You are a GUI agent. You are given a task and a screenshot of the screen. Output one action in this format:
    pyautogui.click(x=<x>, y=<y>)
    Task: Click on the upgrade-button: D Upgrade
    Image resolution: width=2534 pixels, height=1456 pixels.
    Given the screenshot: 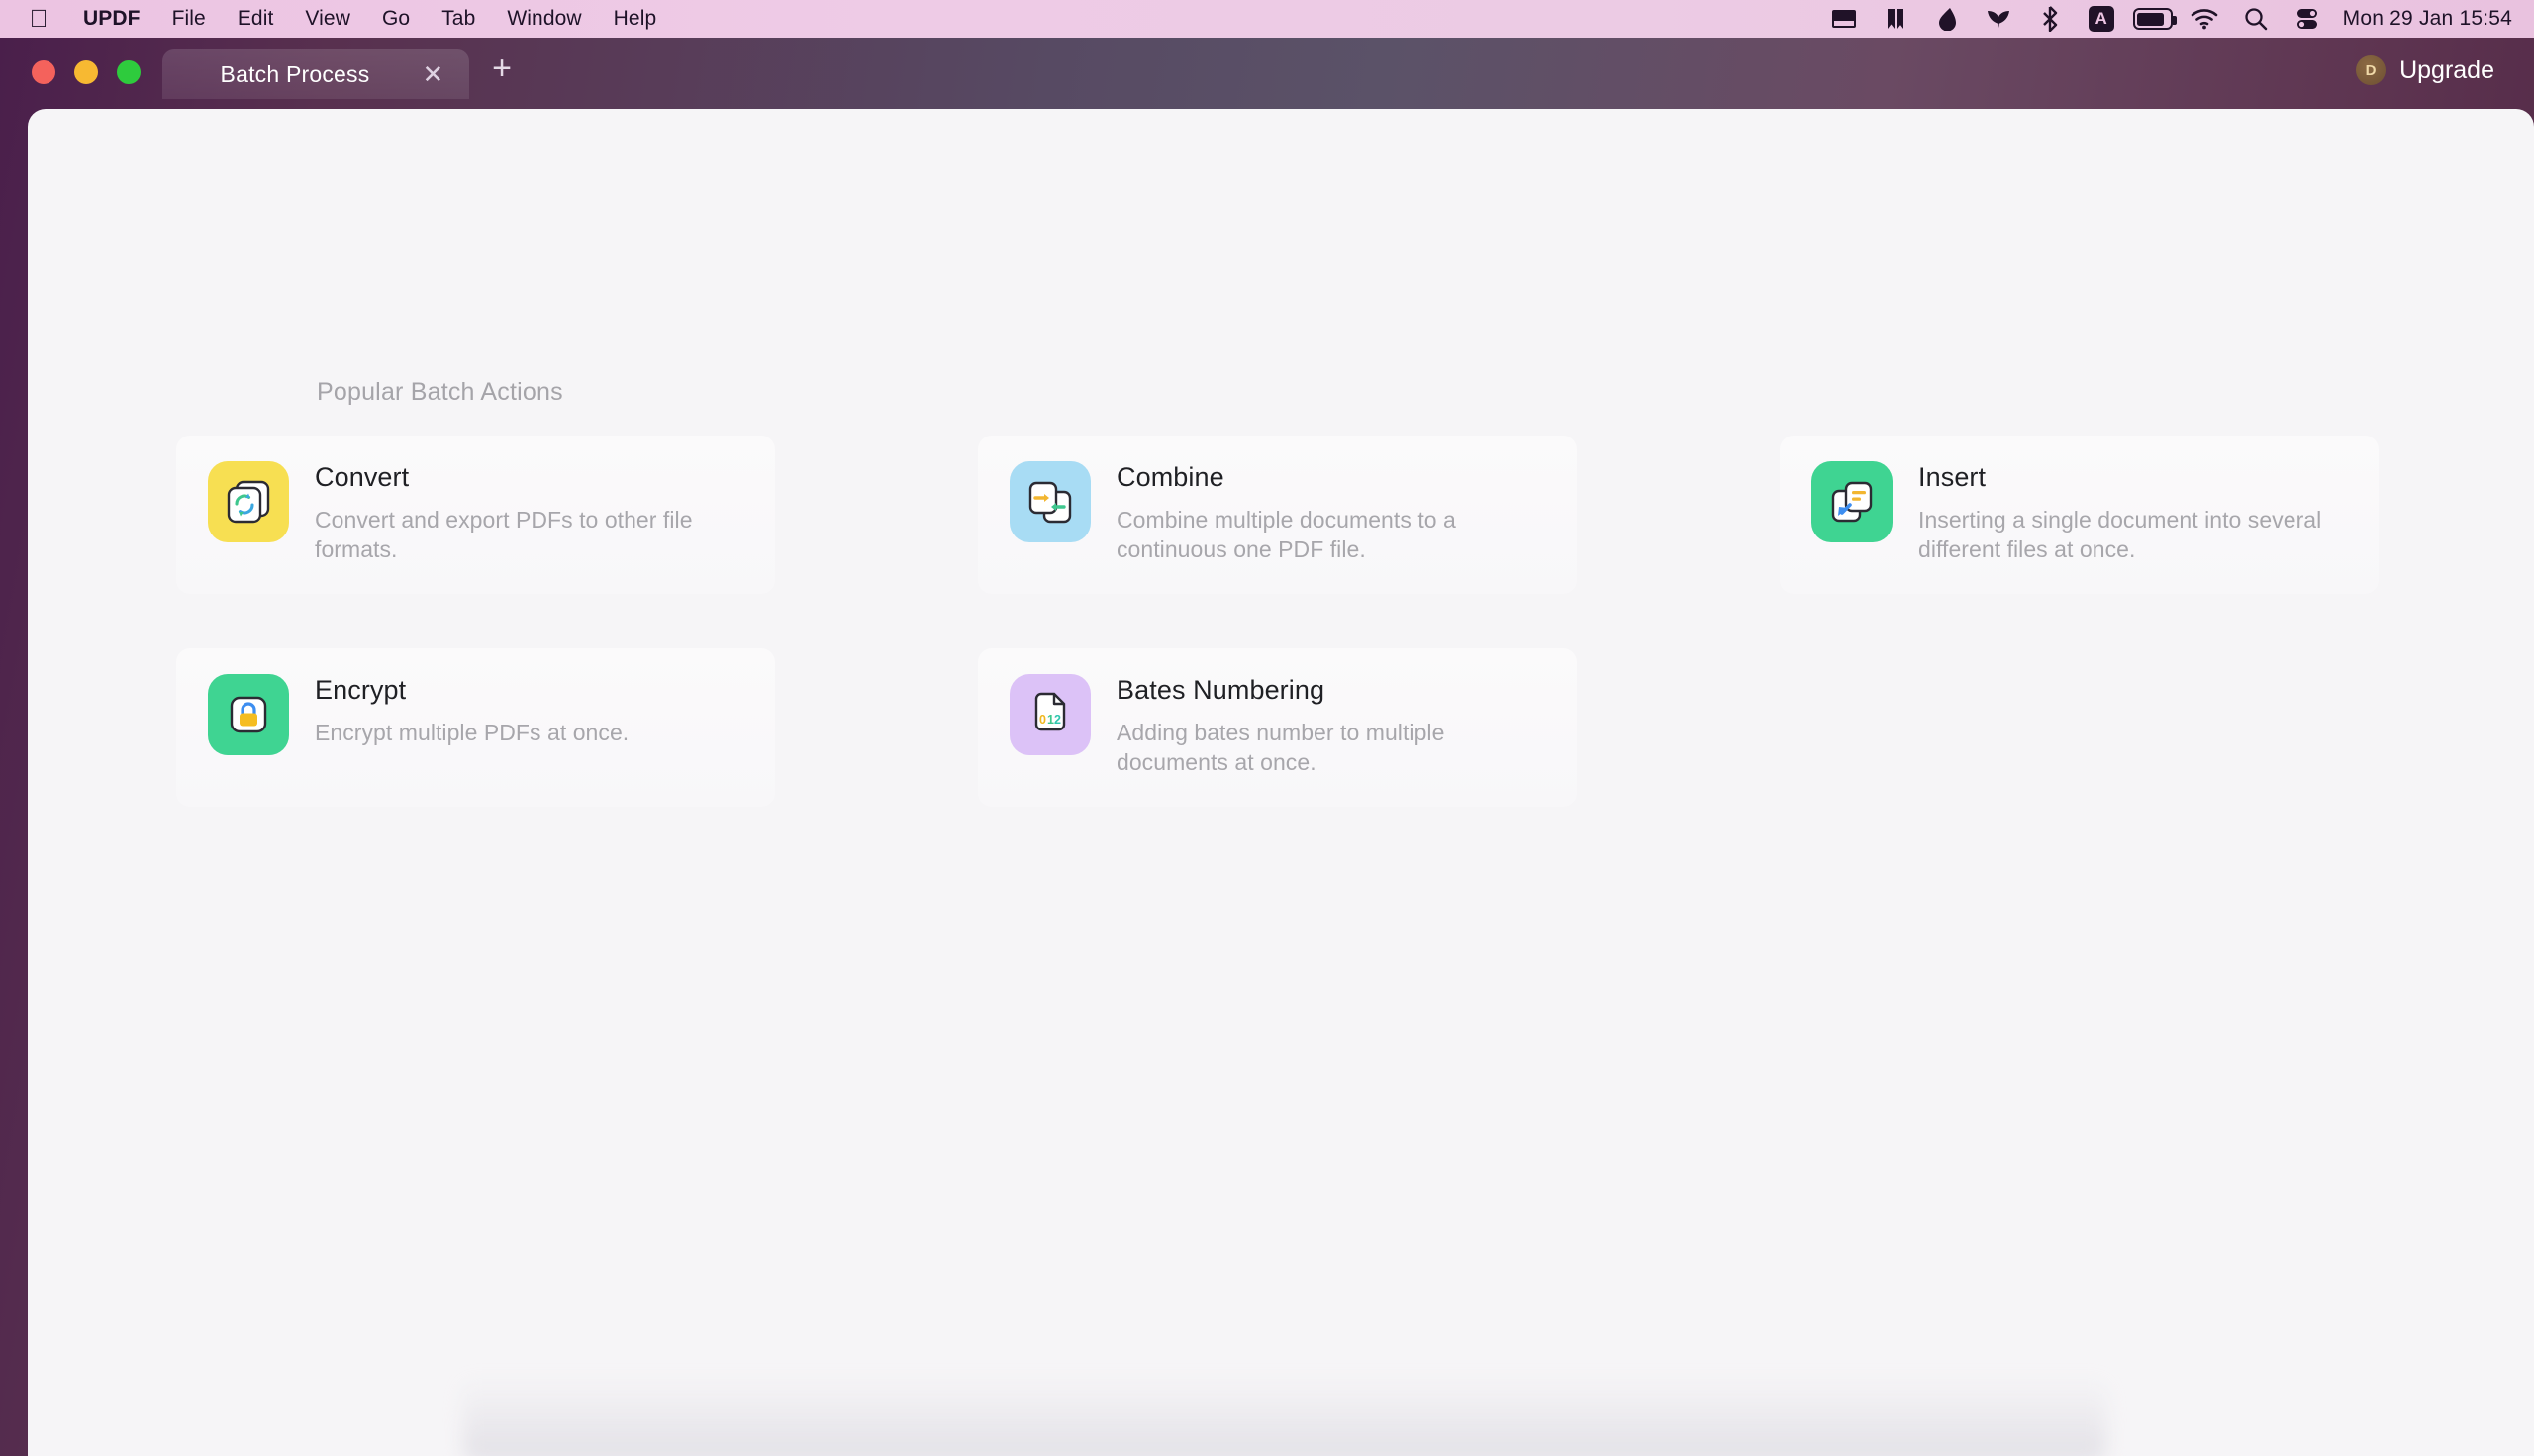 What is the action you would take?
    pyautogui.click(x=2445, y=77)
    